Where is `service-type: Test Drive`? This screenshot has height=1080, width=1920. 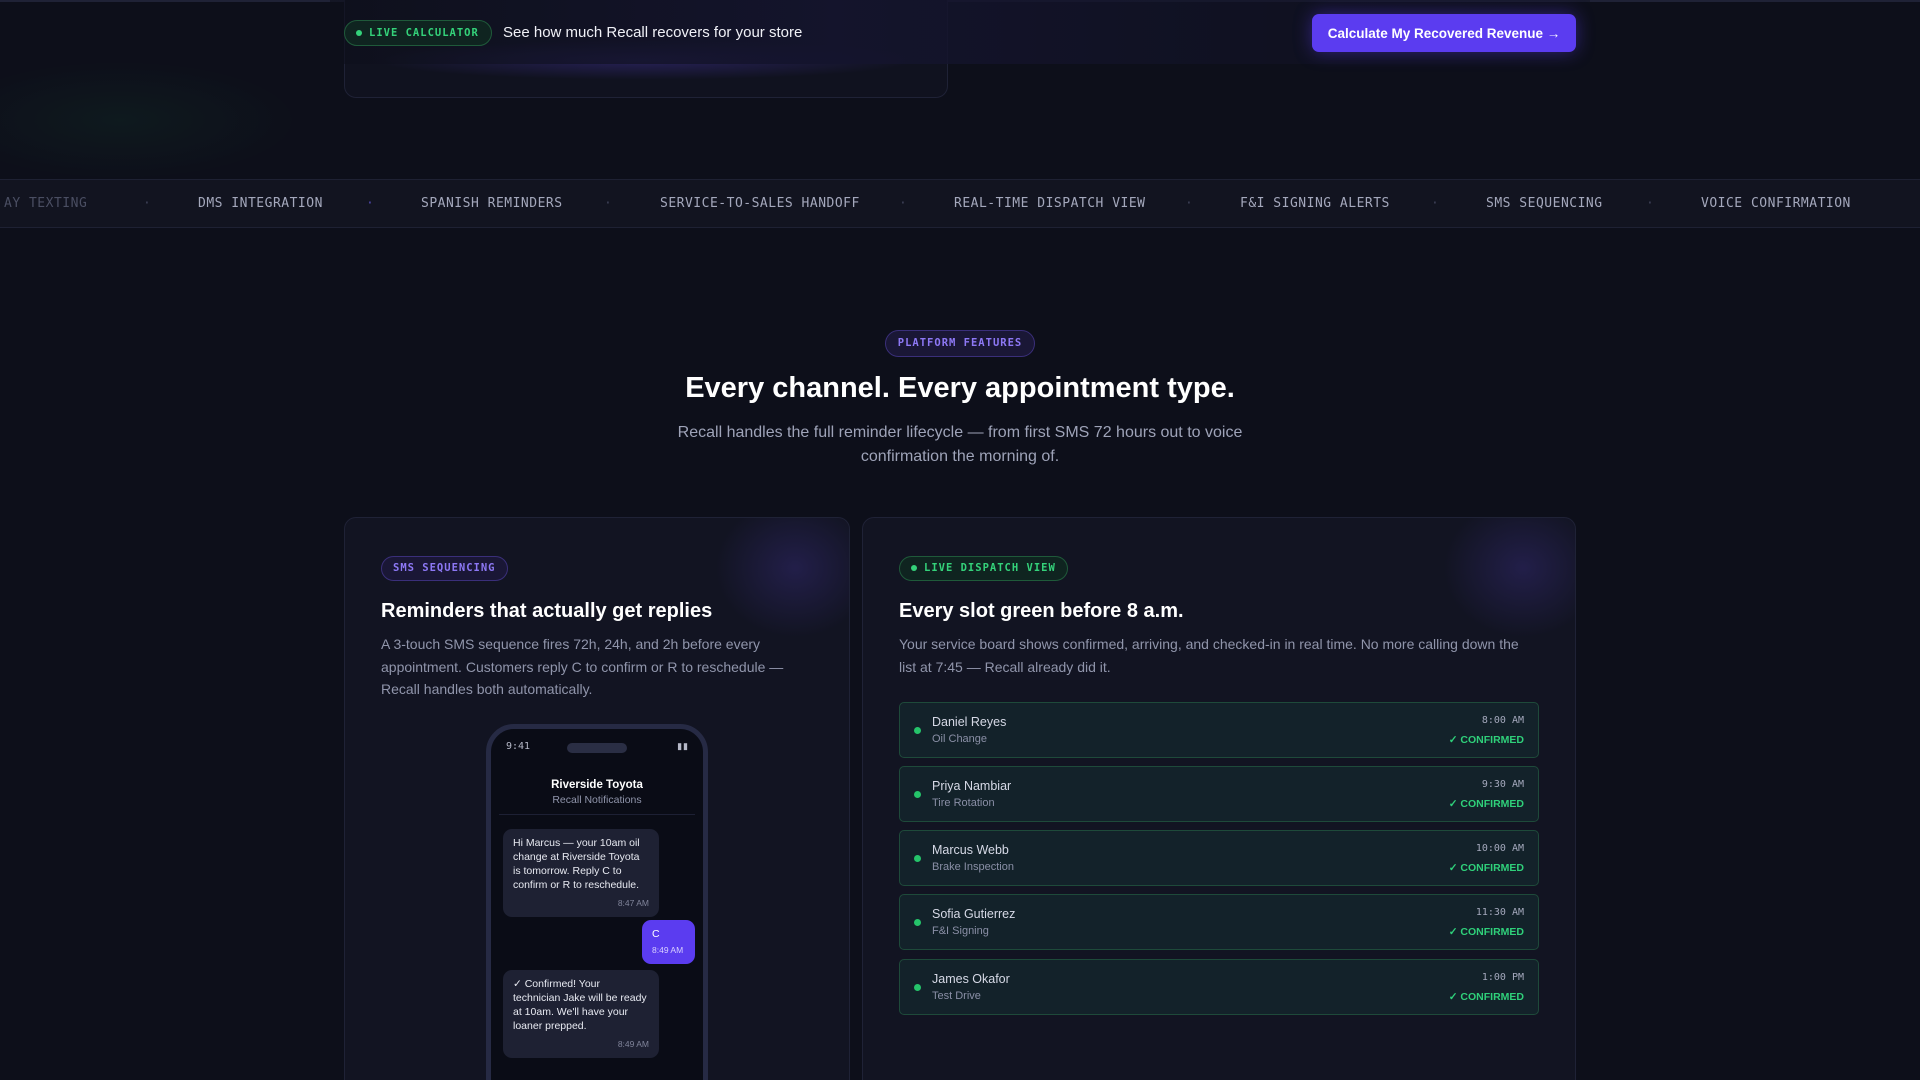 service-type: Test Drive is located at coordinates (956, 996).